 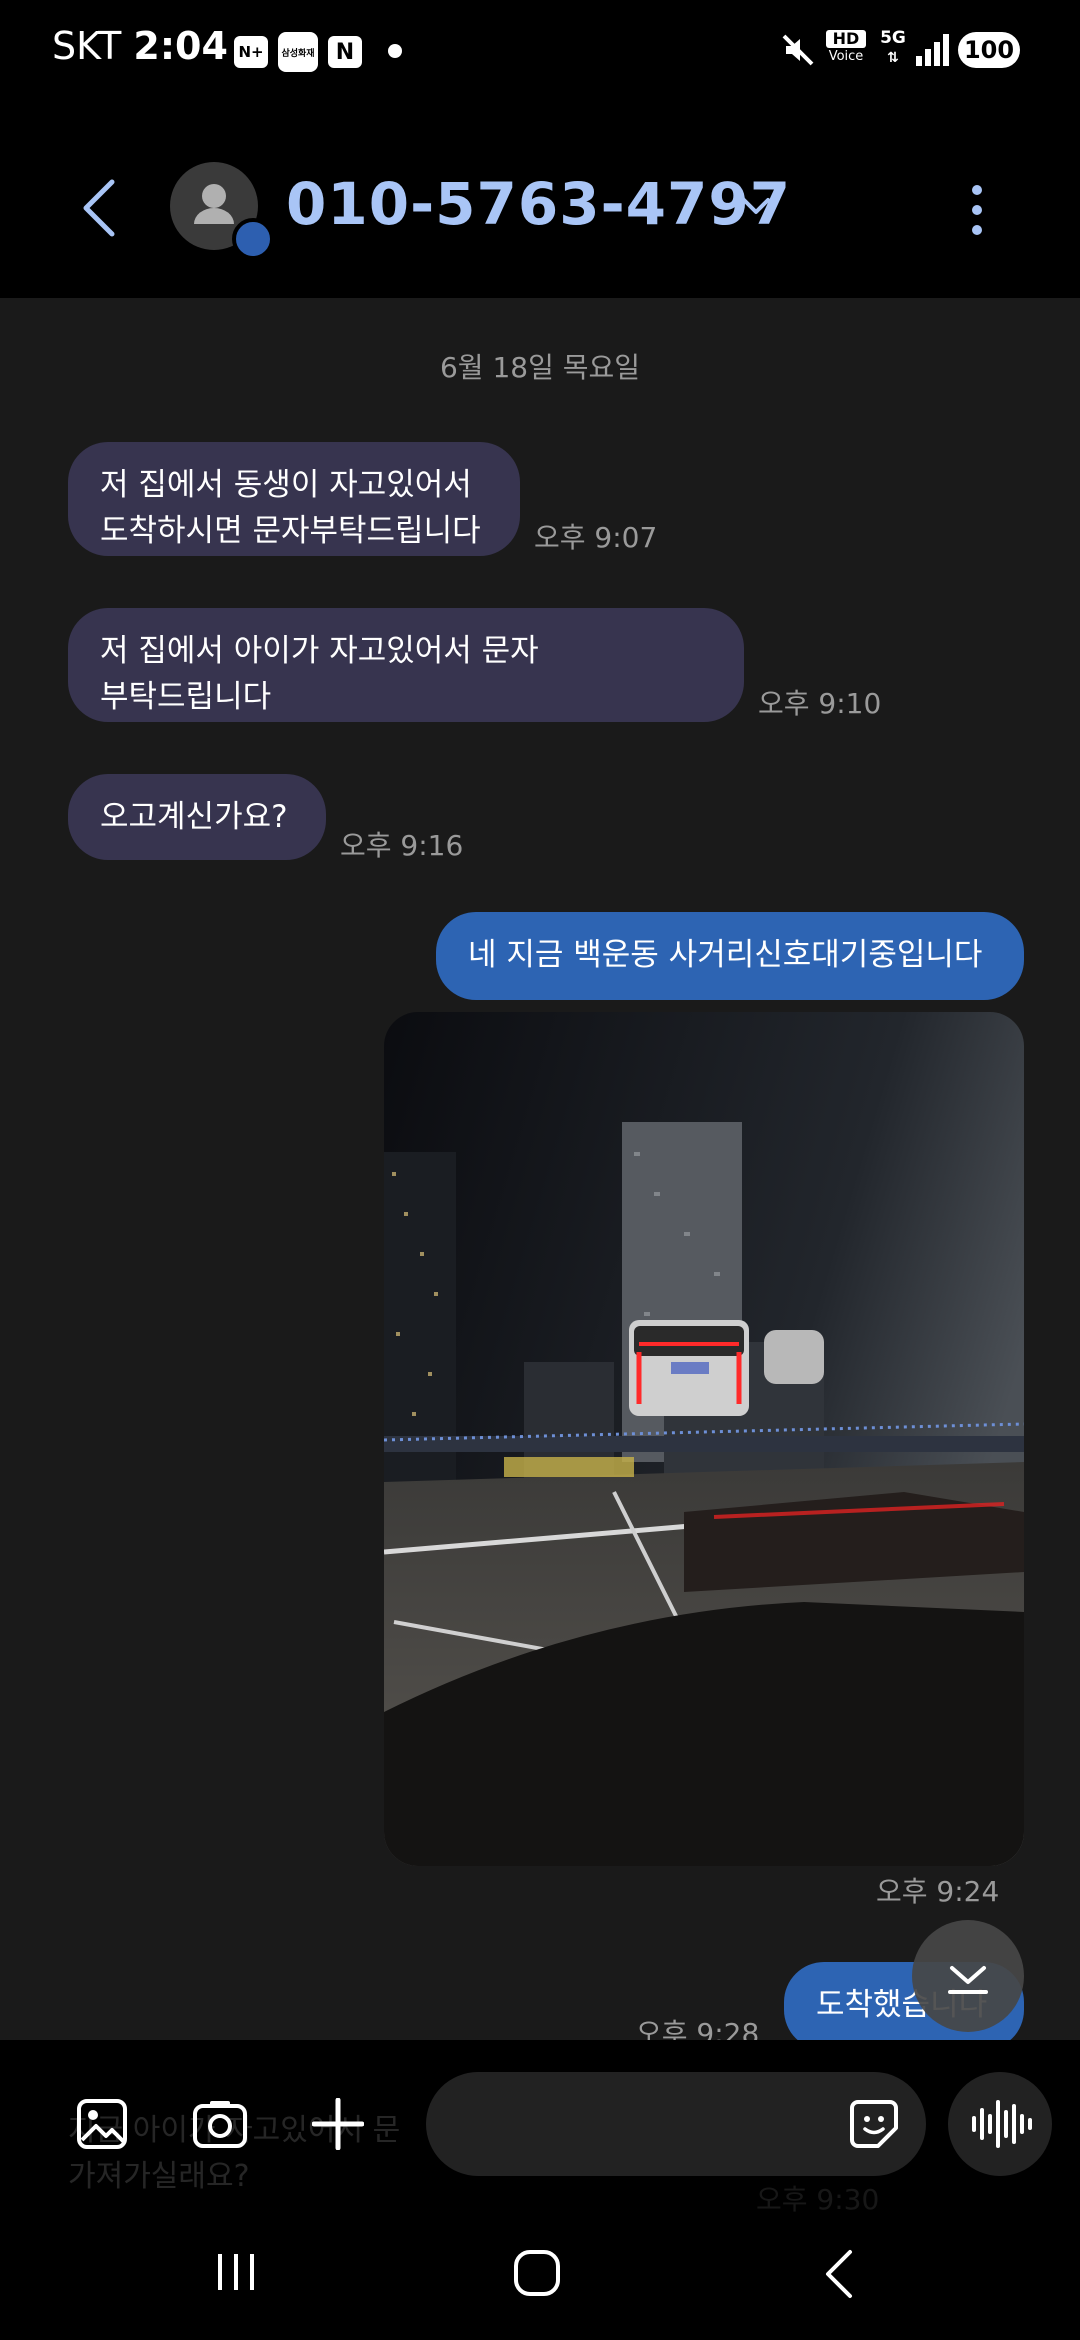 What do you see at coordinates (938, 1891) in the screenshot?
I see `message-time: 오후 9:24` at bounding box center [938, 1891].